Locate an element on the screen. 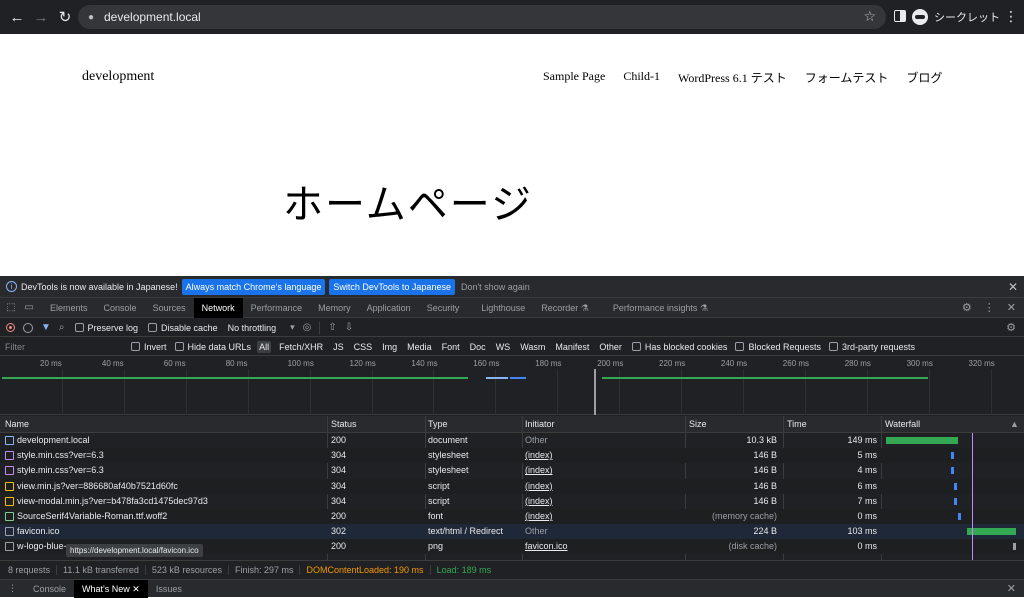 This screenshot has height=598, width=1024. waterfall-load-line is located at coordinates (972, 496).